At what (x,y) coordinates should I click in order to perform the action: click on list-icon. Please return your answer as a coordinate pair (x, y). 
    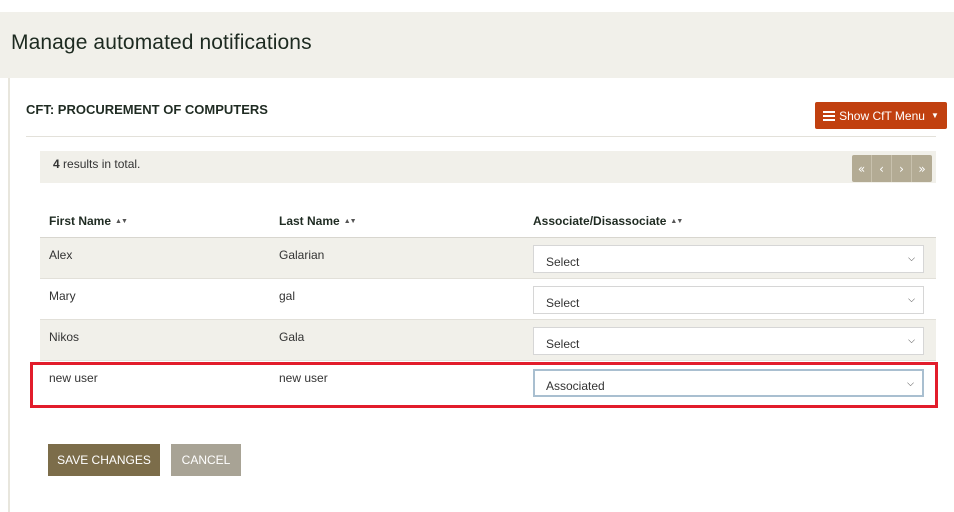
    Looking at the image, I should click on (829, 115).